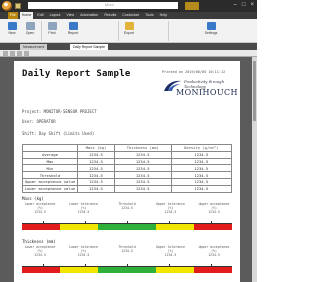 Image resolution: width=320 pixels, height=282 pixels. I want to click on window-controls: – □ ×, so click(244, 5).